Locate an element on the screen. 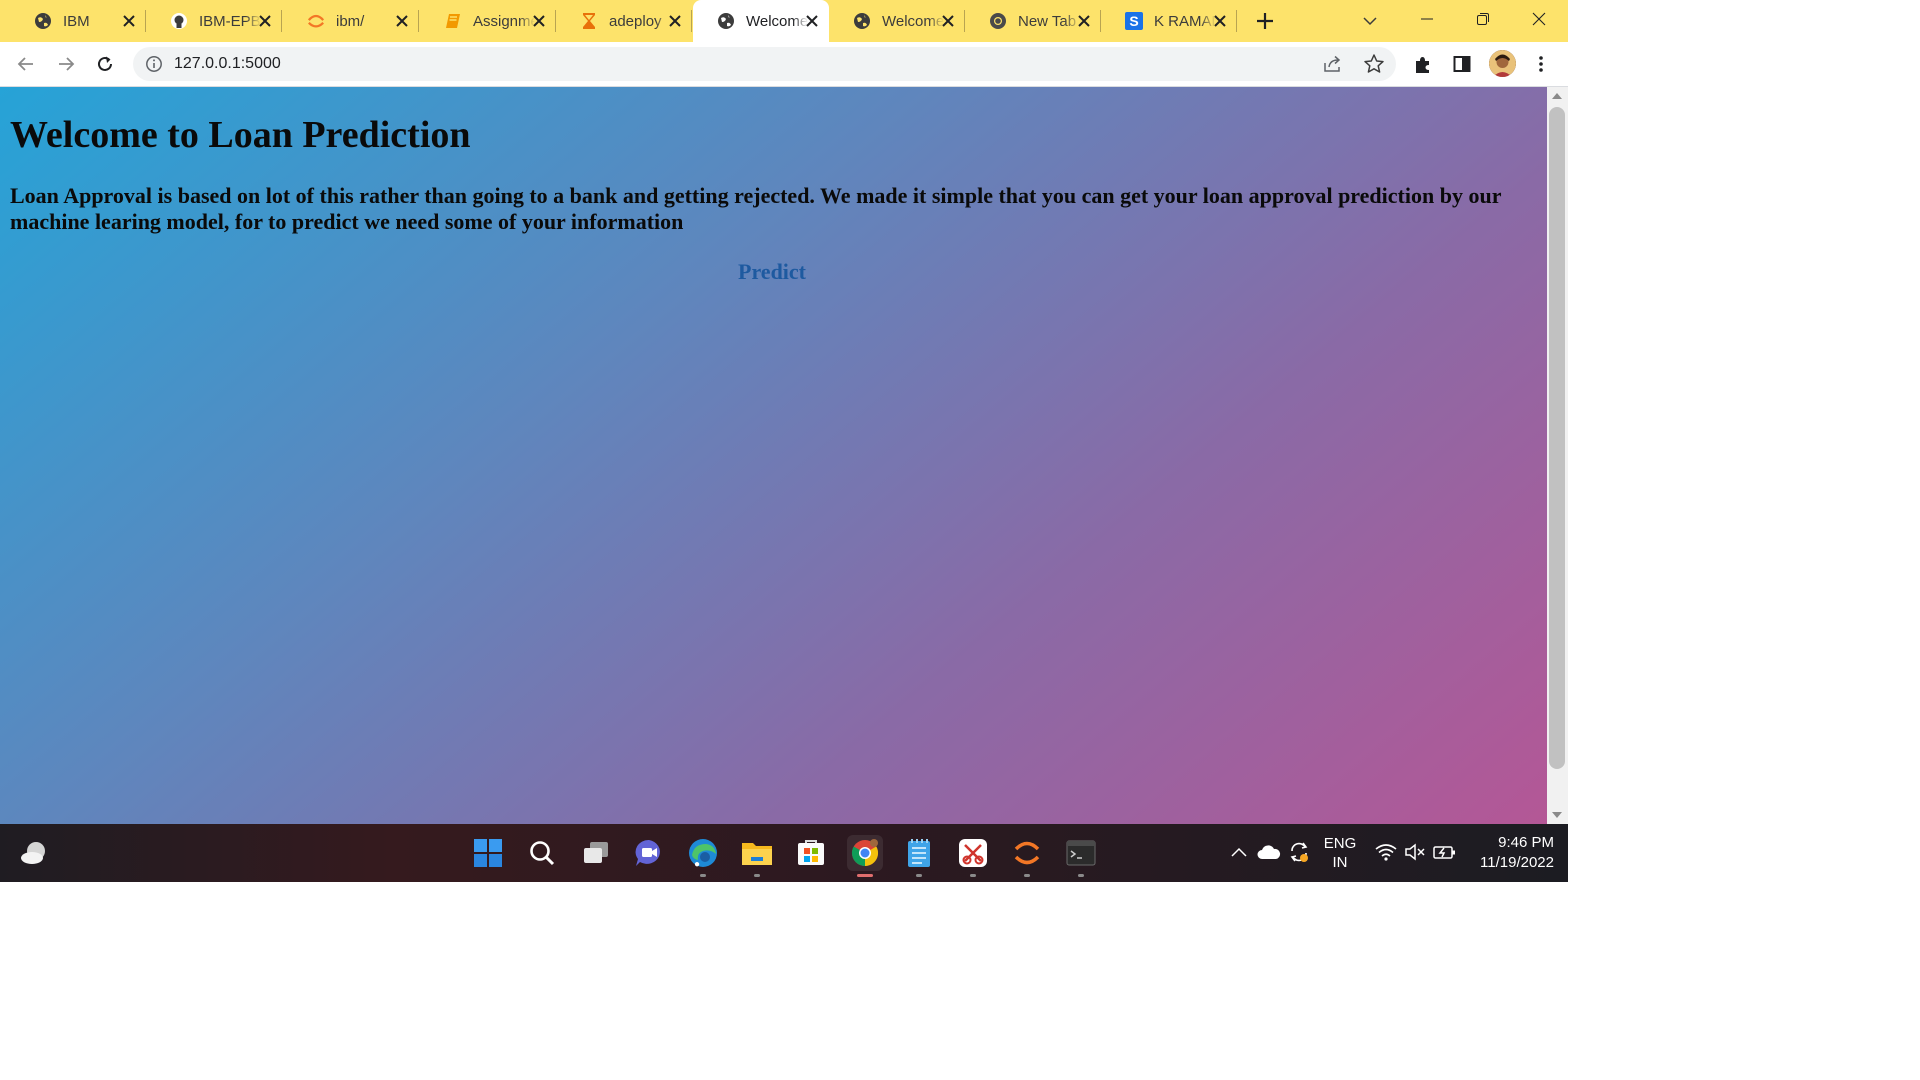  tab-welcome-active: Welcome is located at coordinates (761, 21).